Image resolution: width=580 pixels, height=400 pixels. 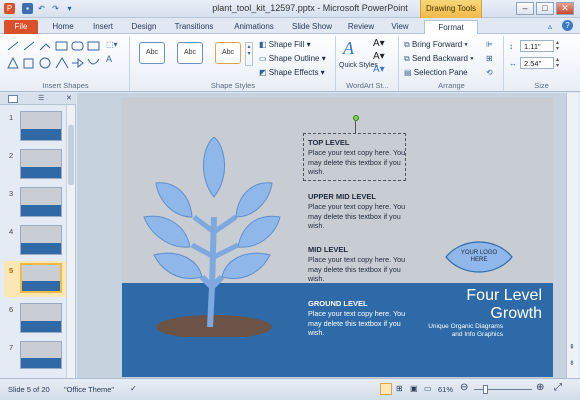 I want to click on save-icon: ▪, so click(x=27, y=8).